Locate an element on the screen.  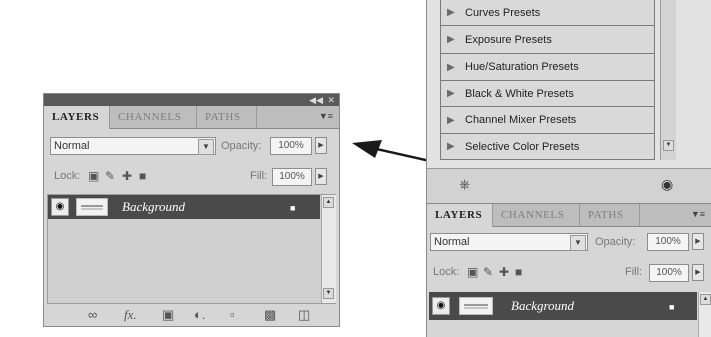
new-layer-icon: ▩ is located at coordinates (270, 315).